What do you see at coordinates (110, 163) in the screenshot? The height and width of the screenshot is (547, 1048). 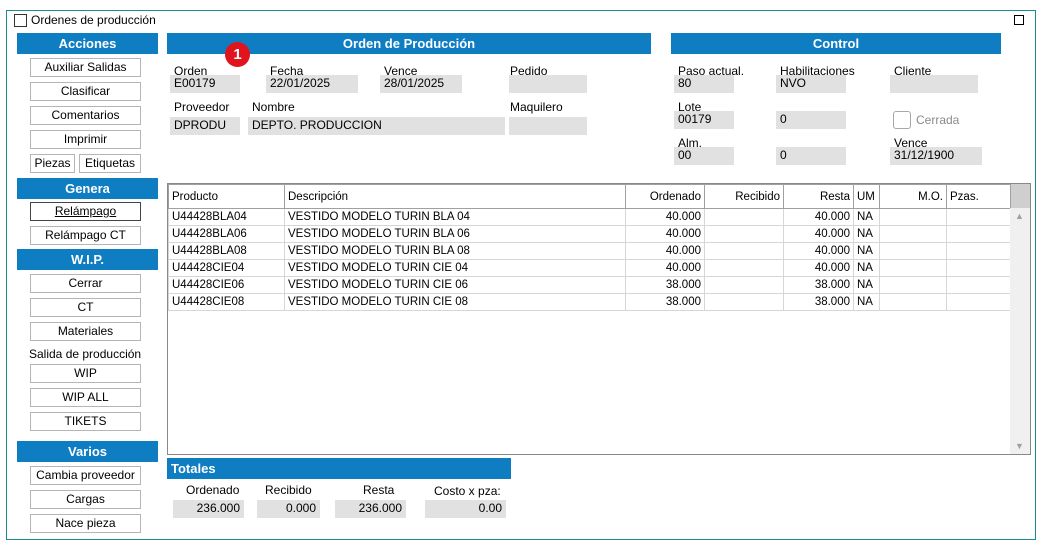 I see `etiquetas-button: Etiquetas` at bounding box center [110, 163].